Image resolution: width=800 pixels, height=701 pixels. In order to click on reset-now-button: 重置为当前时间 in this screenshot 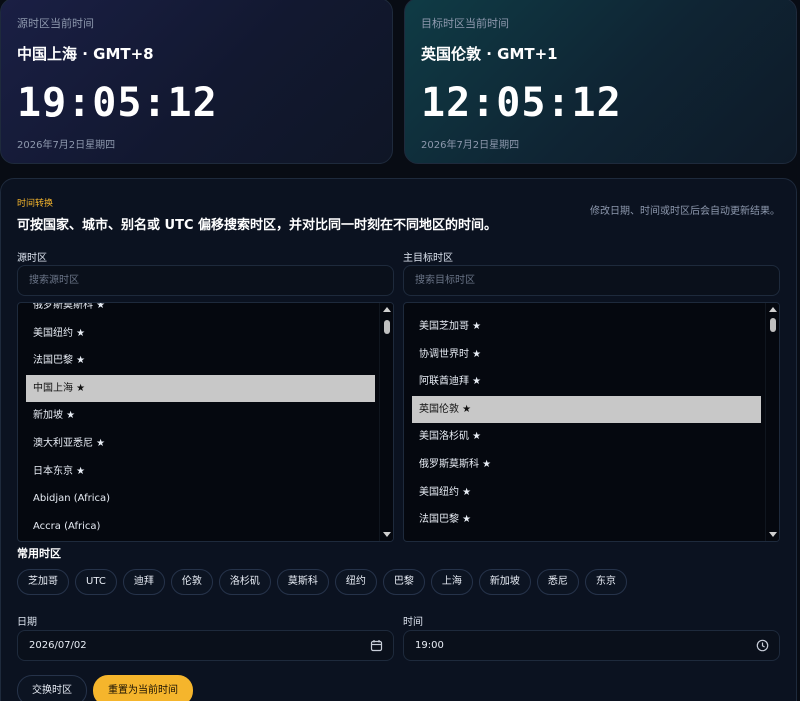, I will do `click(143, 688)`.